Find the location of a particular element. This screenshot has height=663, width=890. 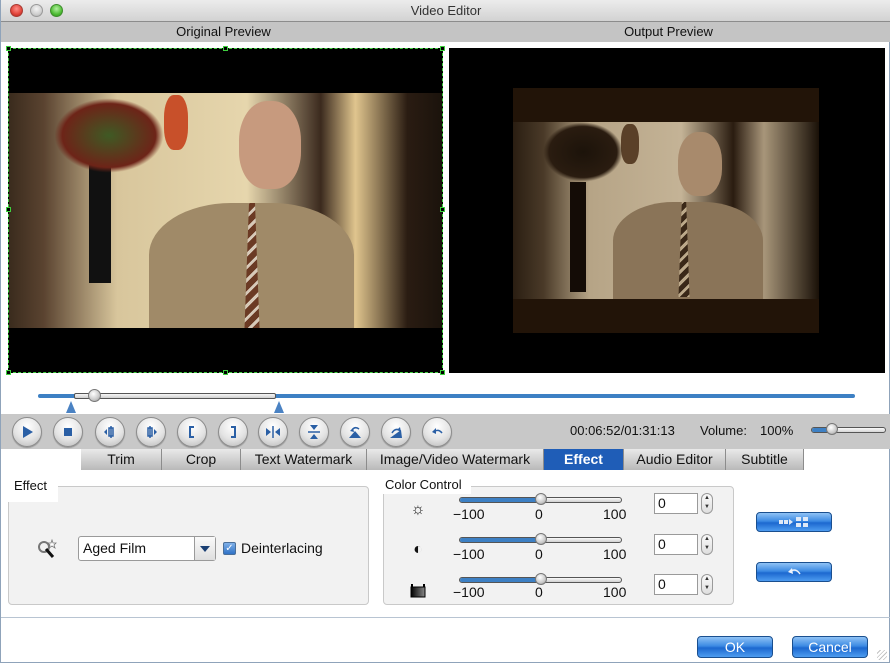

brightness-max-label: 100 is located at coordinates (615, 514).